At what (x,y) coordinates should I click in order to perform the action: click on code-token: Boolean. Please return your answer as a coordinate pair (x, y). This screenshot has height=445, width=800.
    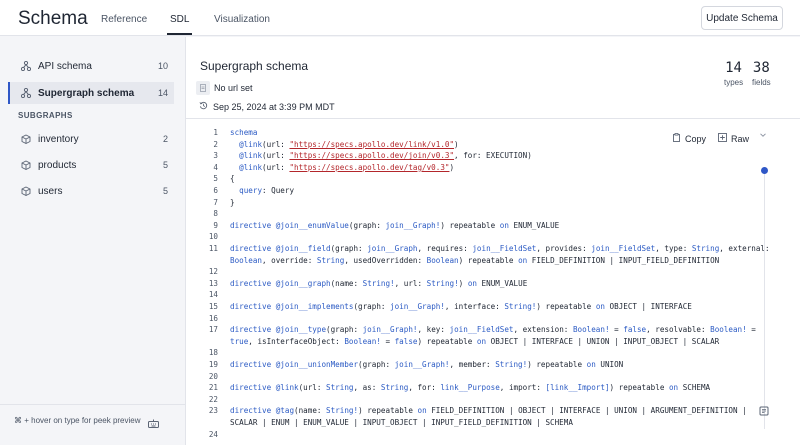
    Looking at the image, I should click on (442, 260).